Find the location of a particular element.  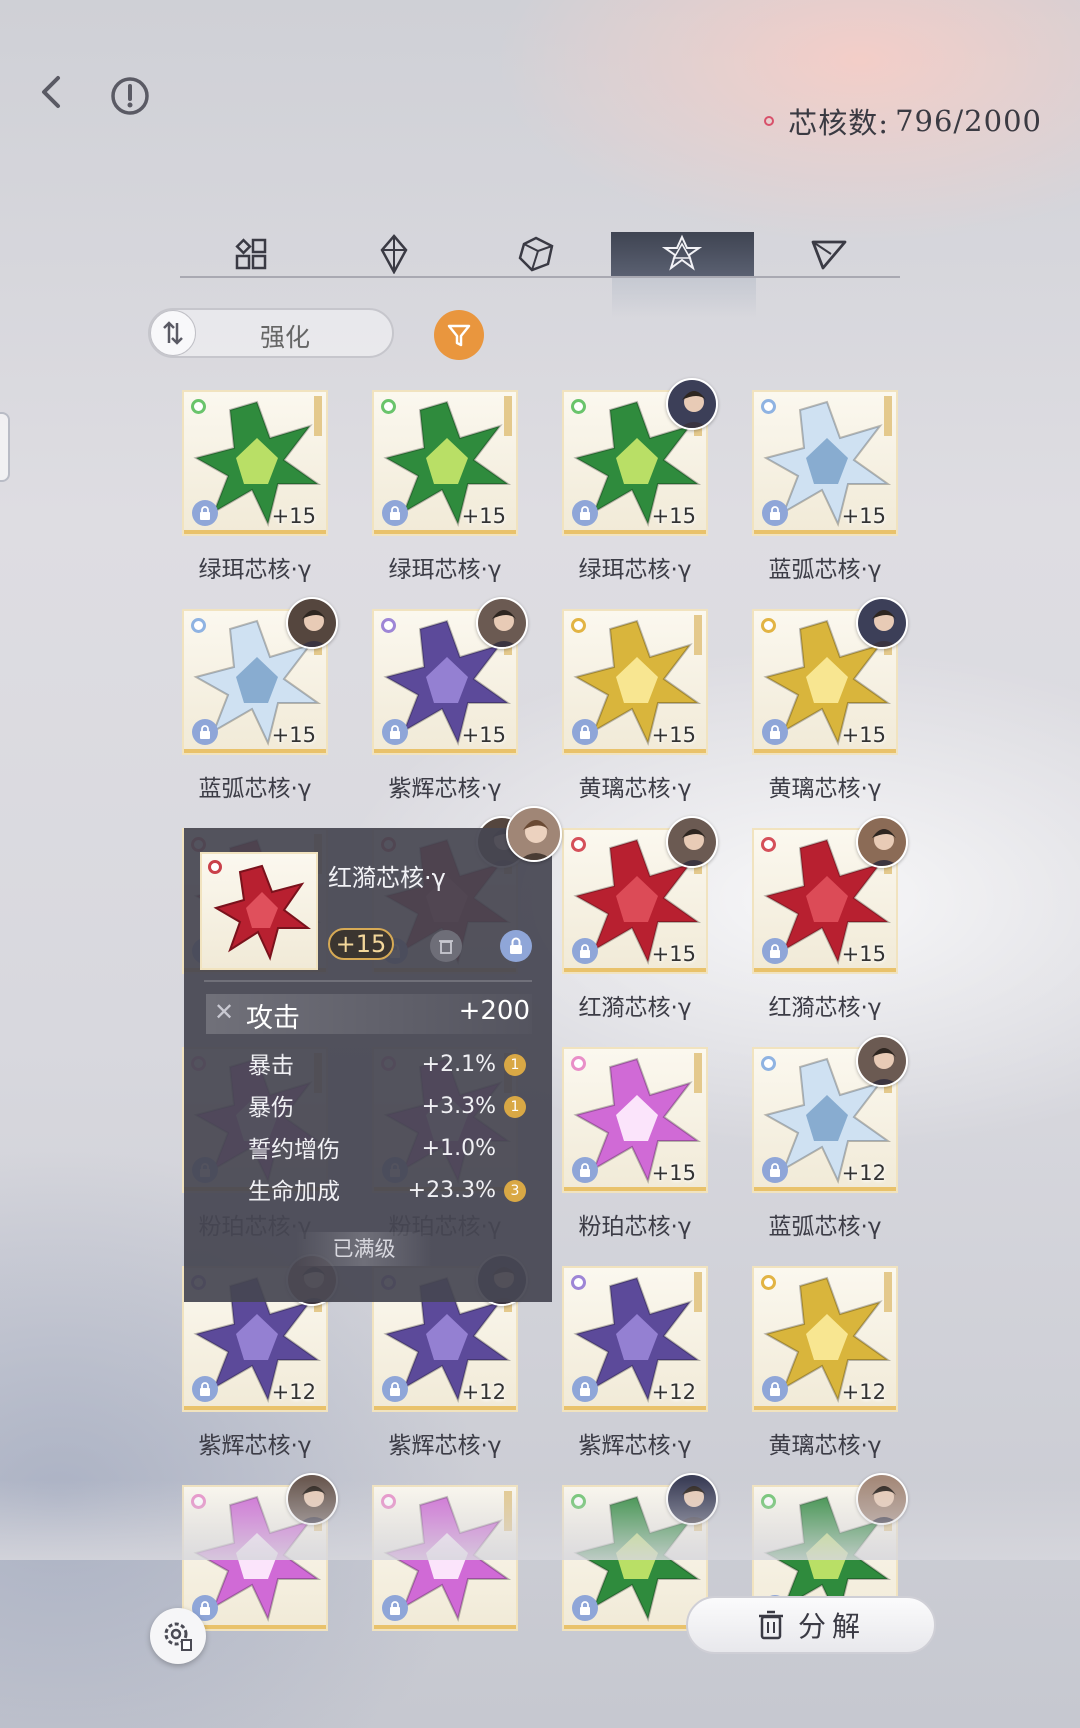

info-button is located at coordinates (130, 96).